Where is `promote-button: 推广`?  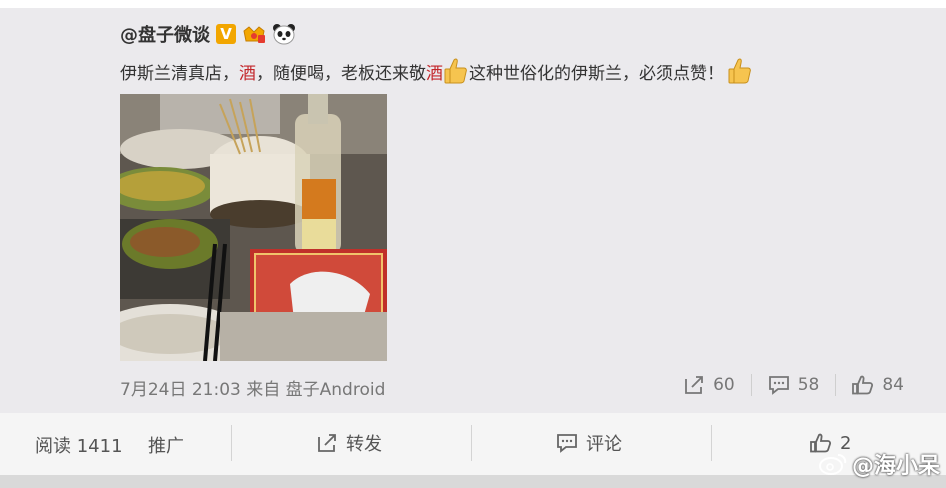 promote-button: 推广 is located at coordinates (166, 445).